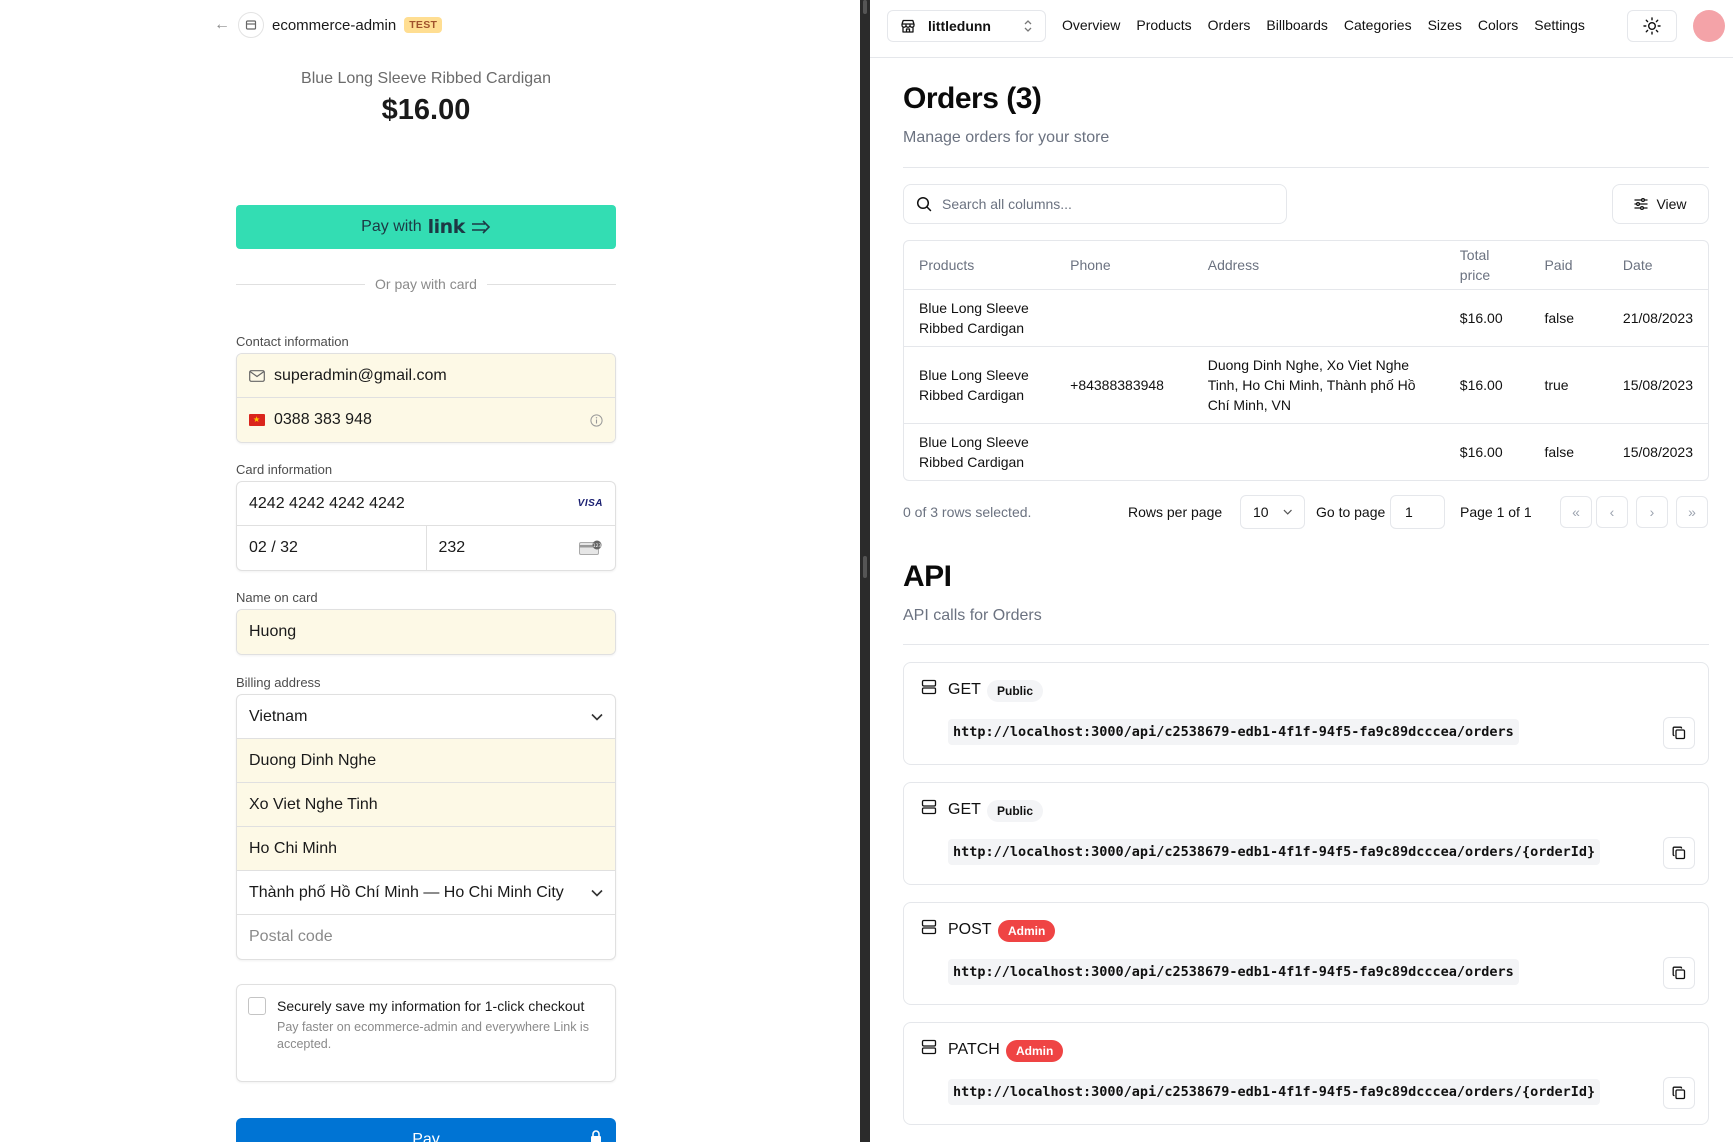  Describe the element at coordinates (865, 571) in the screenshot. I see `split-view-divider` at that location.